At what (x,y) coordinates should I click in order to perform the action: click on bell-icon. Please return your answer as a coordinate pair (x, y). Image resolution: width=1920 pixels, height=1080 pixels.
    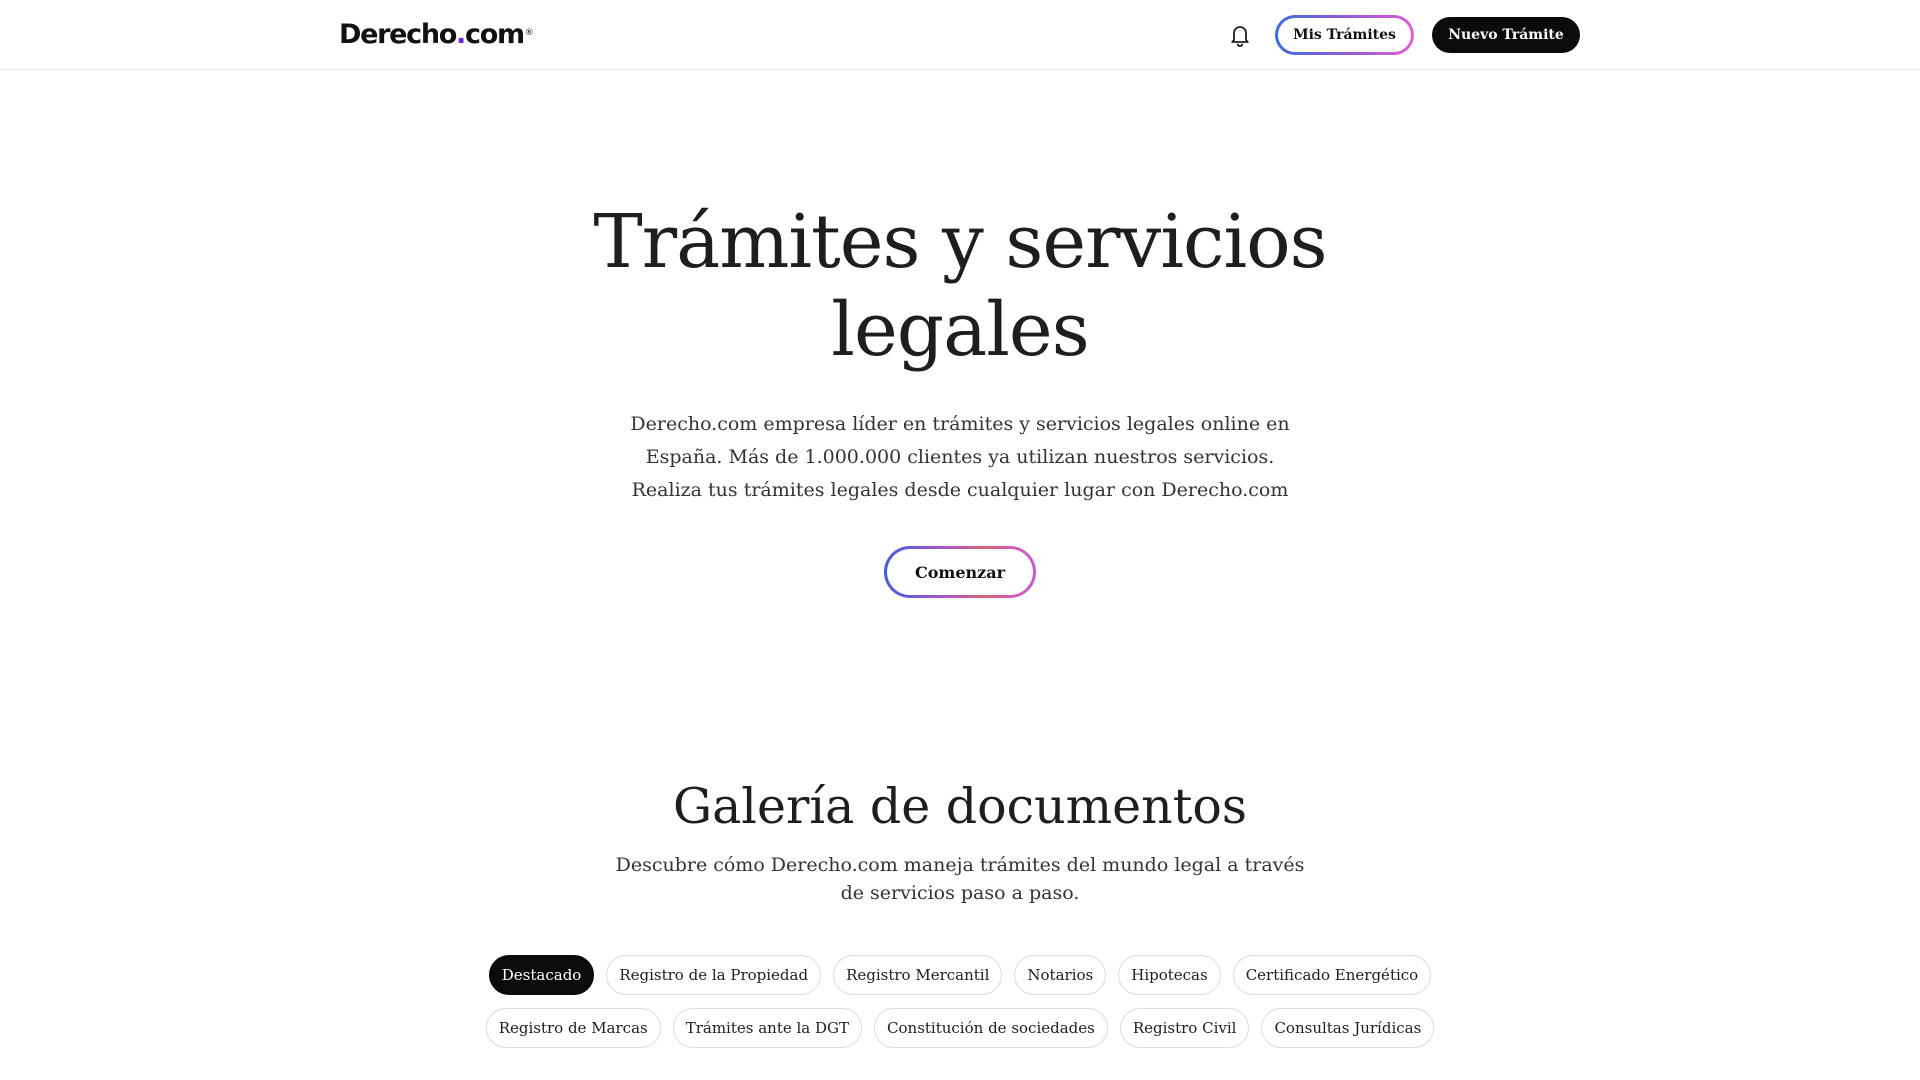
    Looking at the image, I should click on (1240, 35).